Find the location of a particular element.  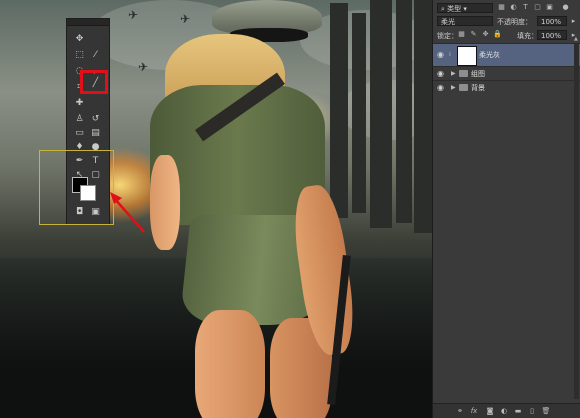

pixel-filter-icon: ▦ is located at coordinates (501, 7).